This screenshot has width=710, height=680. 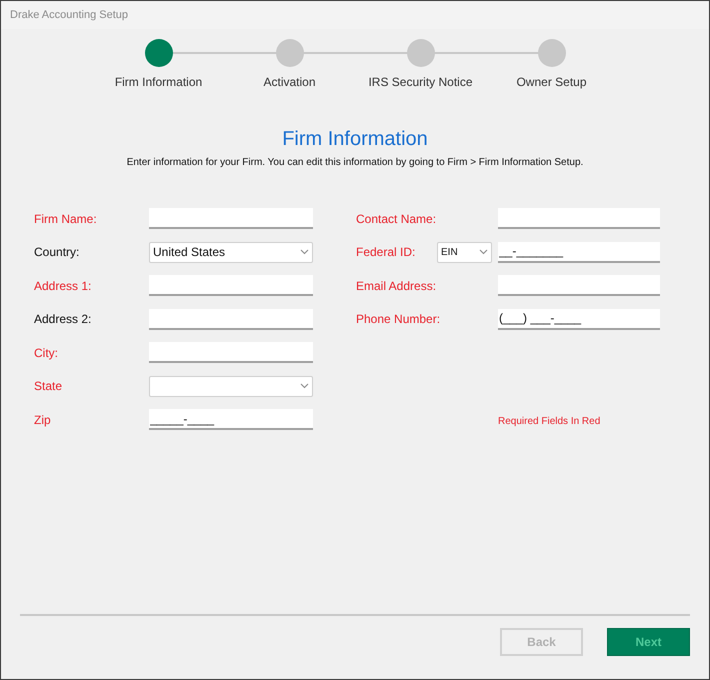 I want to click on step-label: Activation, so click(x=289, y=82).